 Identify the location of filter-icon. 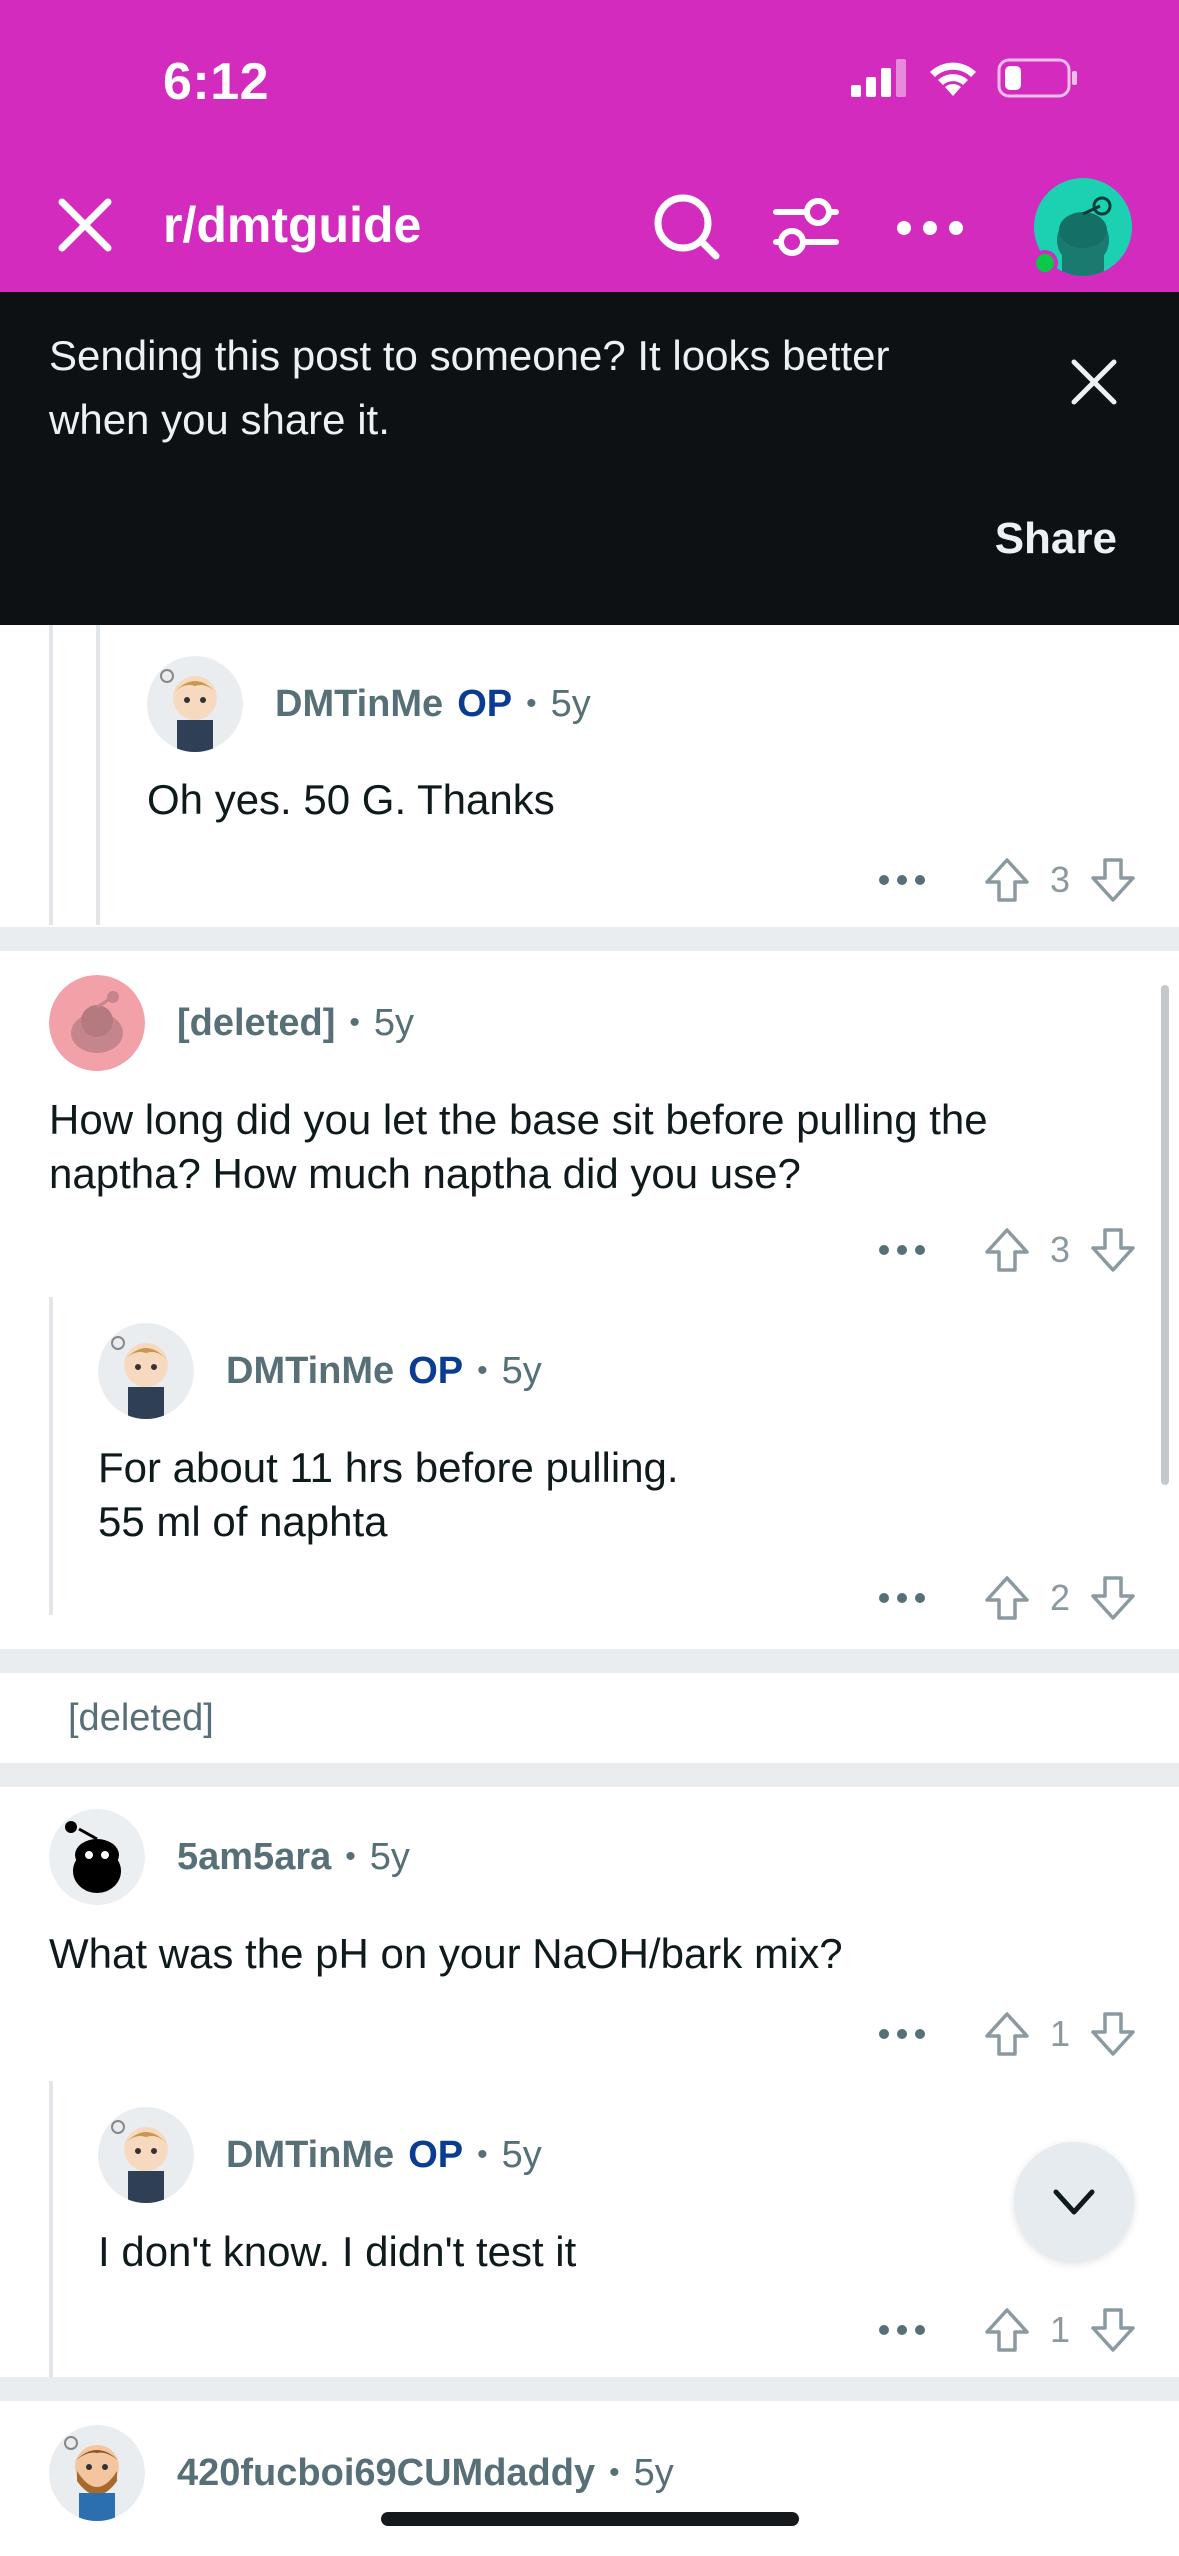
(806, 228).